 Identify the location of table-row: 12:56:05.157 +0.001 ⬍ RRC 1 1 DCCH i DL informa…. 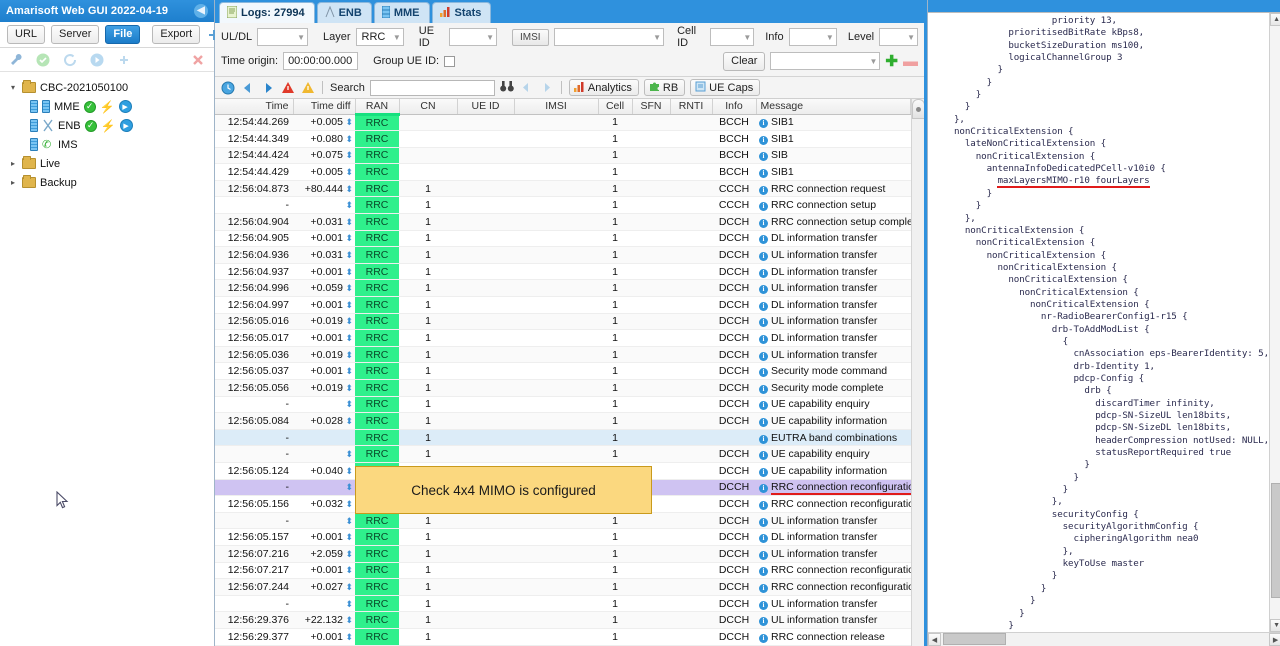
(563, 537).